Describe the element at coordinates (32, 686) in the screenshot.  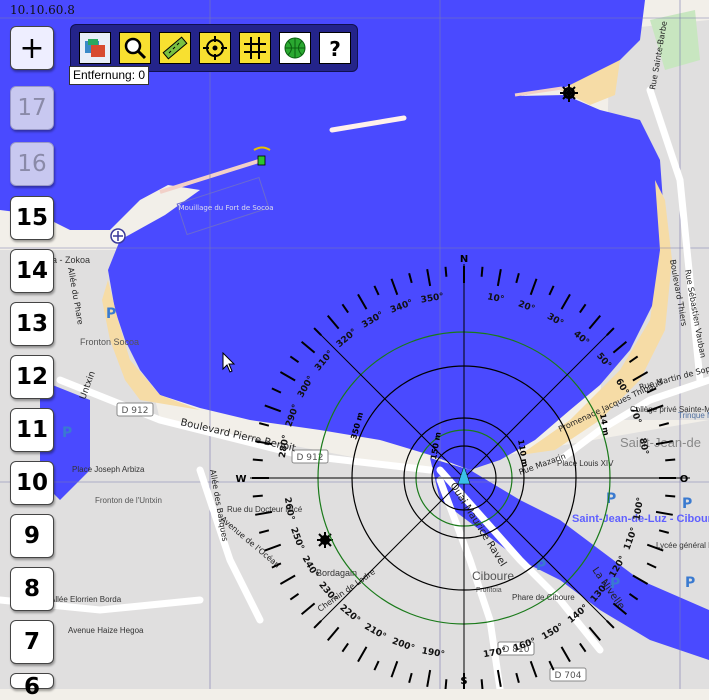
I see `zoom-level-6: 6` at that location.